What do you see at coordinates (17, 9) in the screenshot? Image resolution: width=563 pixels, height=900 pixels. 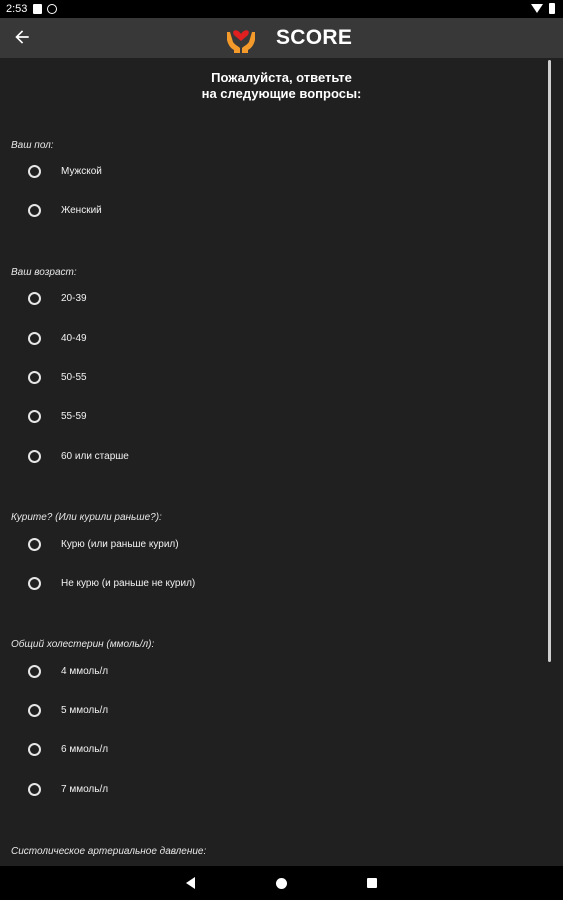 I see `status-time: 2:53` at bounding box center [17, 9].